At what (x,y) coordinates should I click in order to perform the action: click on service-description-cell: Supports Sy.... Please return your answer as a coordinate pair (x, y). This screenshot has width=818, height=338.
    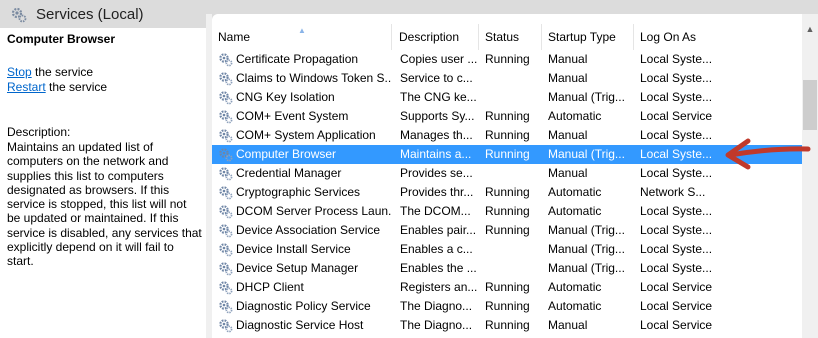
    Looking at the image, I should click on (437, 116).